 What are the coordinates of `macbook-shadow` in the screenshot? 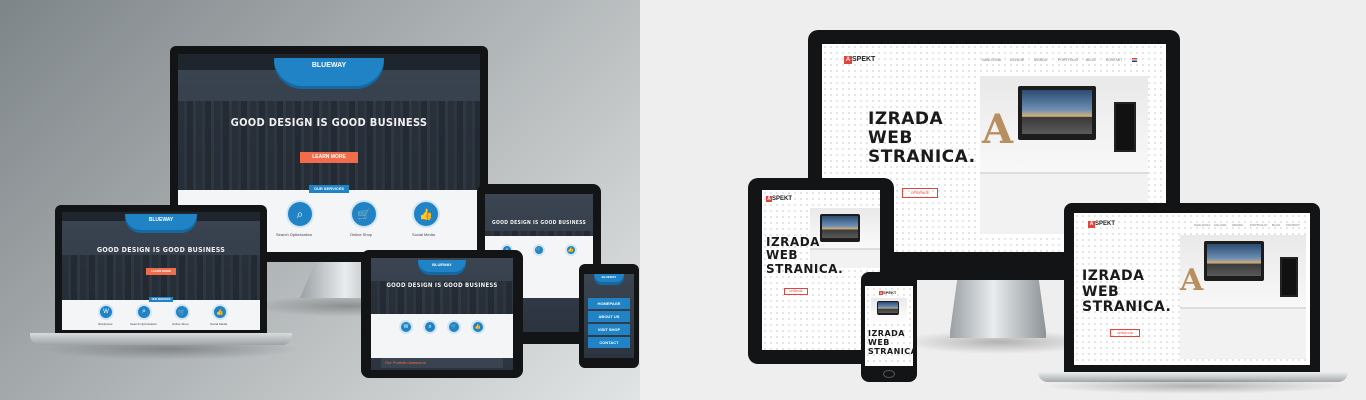 It's located at (1193, 386).